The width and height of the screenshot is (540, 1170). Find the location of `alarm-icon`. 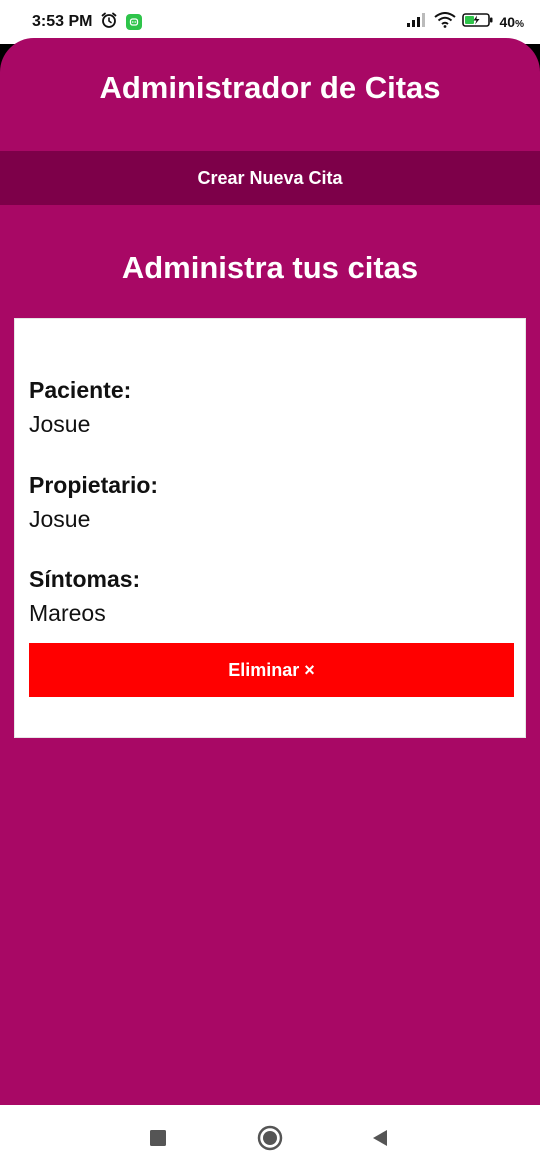

alarm-icon is located at coordinates (109, 22).